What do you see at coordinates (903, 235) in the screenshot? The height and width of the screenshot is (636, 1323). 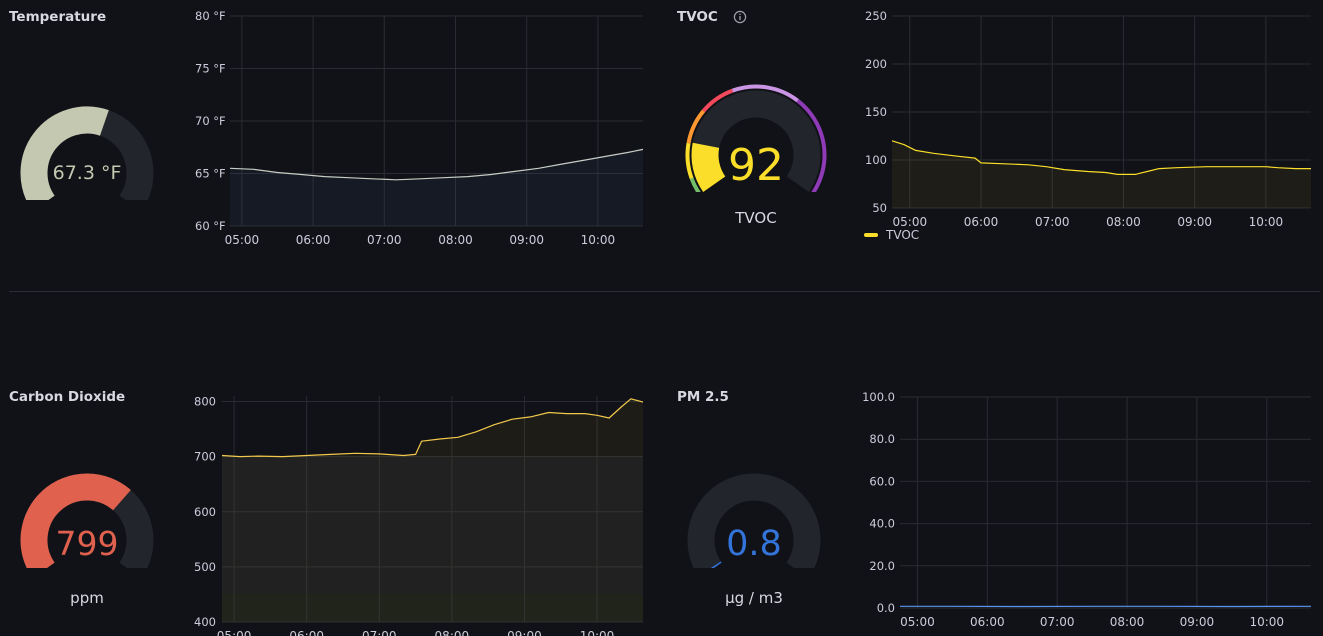 I see `tvoc-legend-label: TVOC` at bounding box center [903, 235].